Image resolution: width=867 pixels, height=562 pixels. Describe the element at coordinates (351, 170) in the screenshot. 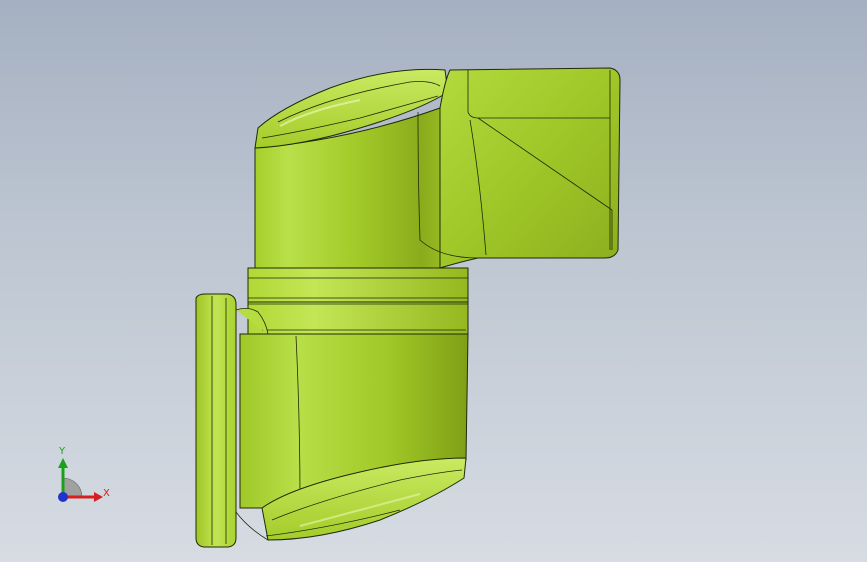

I see `upper-arm-body` at that location.